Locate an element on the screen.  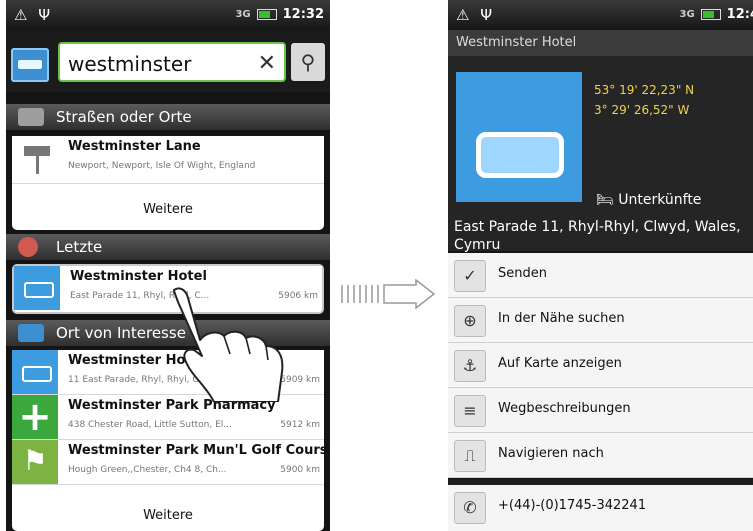
action-show-on-map: ⚓ Auf Karte anzeigen is located at coordinates (600, 365).